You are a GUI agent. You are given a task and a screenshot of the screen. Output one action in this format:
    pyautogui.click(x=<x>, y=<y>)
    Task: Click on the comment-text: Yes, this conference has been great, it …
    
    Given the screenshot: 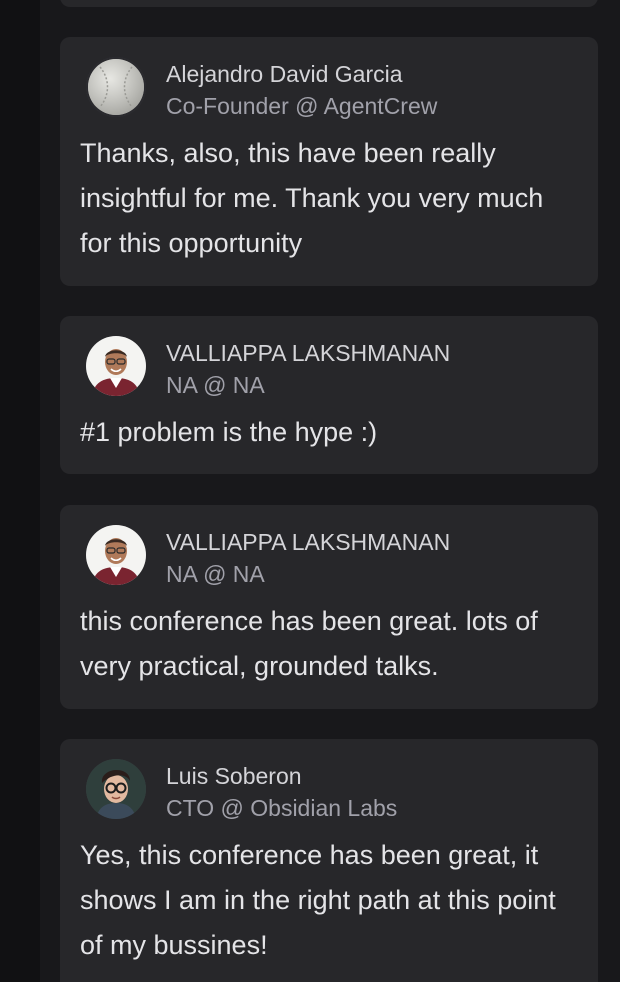 What is the action you would take?
    pyautogui.click(x=318, y=900)
    